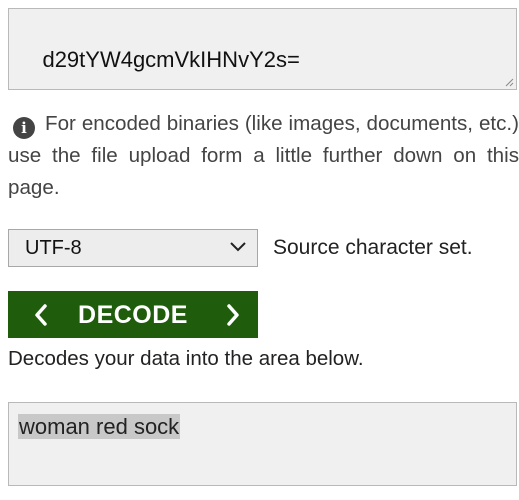  I want to click on chevron-down-icon, so click(238, 247).